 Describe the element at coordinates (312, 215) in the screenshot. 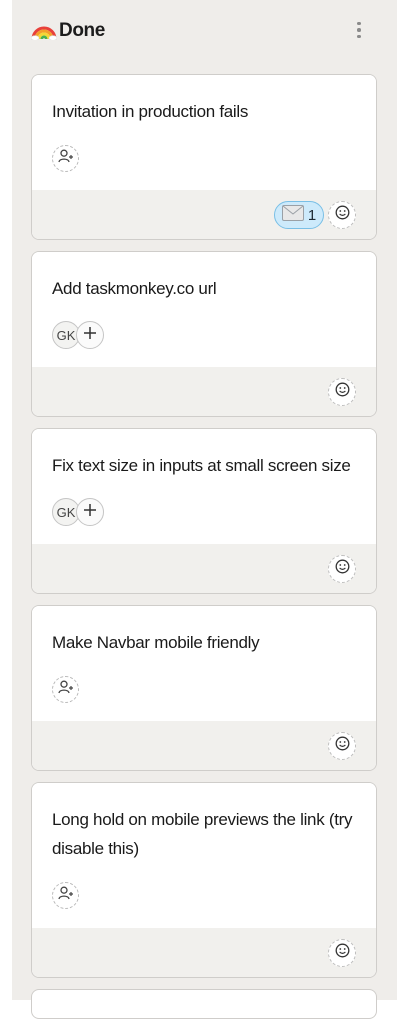

I see `reaction-count: 1` at that location.